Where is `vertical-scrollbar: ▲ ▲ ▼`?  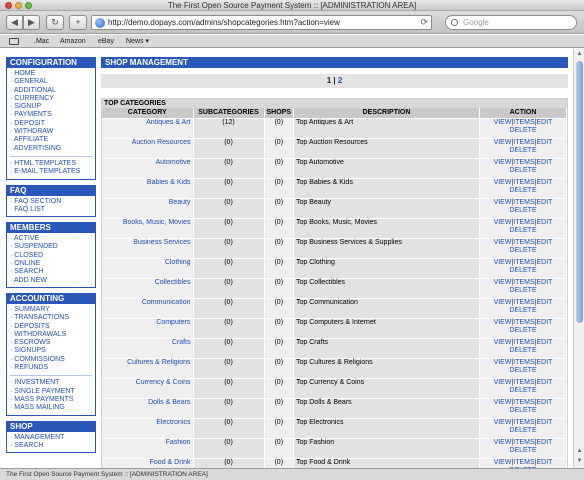
vertical-scrollbar: ▲ ▲ ▼ is located at coordinates (578, 258).